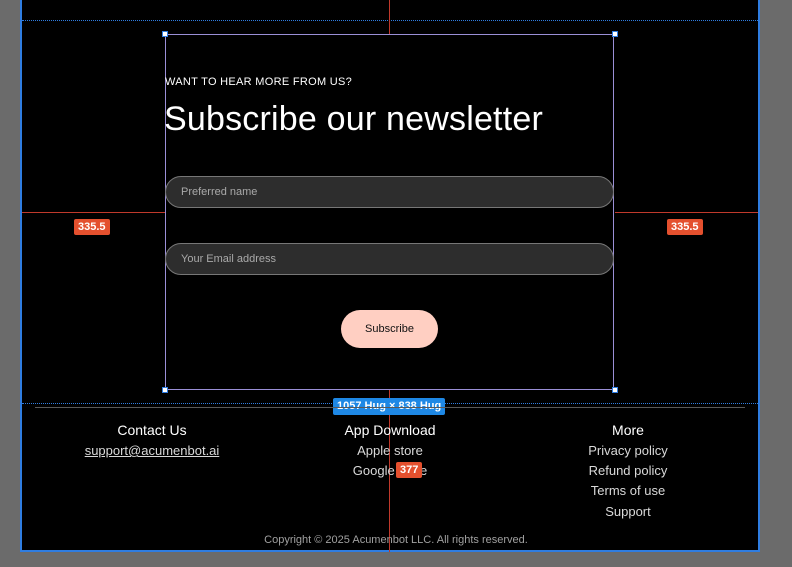 This screenshot has height=567, width=792. What do you see at coordinates (389, 259) in the screenshot?
I see `email-input` at bounding box center [389, 259].